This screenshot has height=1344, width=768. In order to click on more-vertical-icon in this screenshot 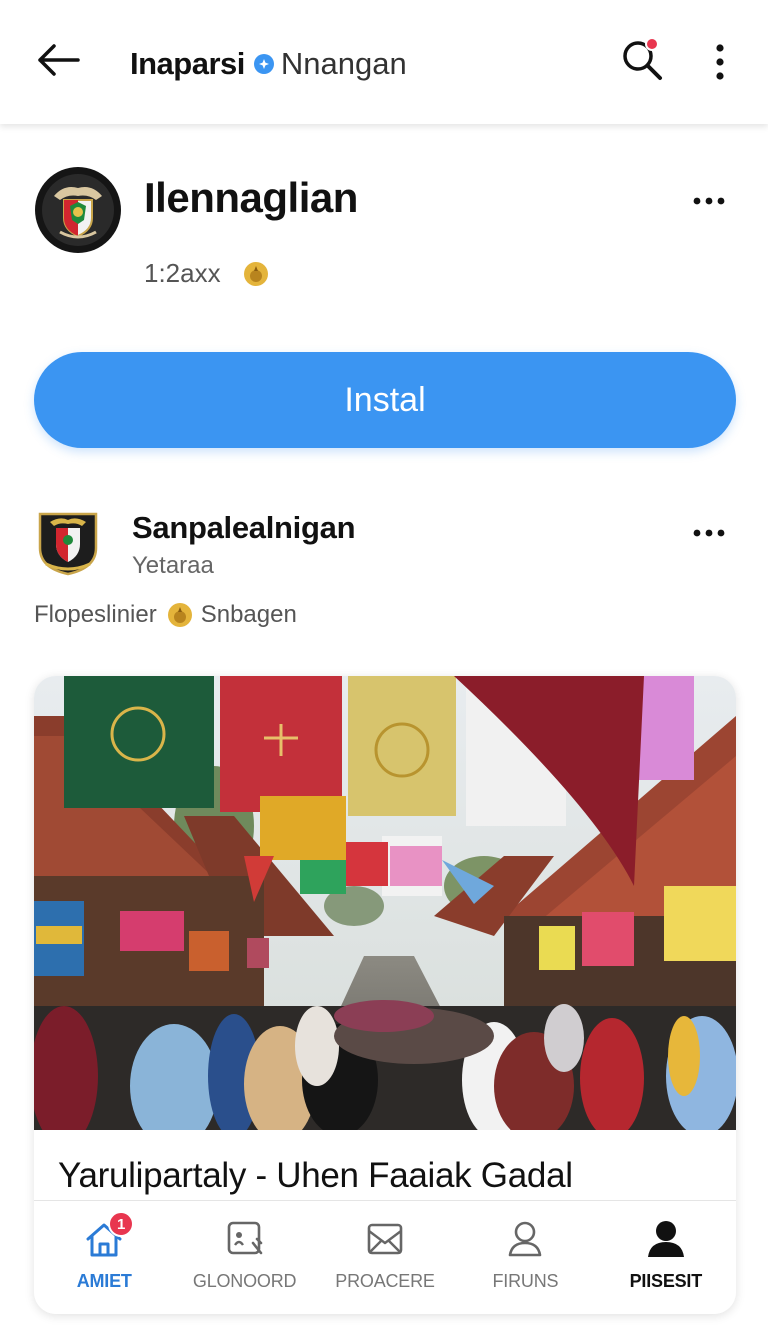, I will do `click(720, 62)`.